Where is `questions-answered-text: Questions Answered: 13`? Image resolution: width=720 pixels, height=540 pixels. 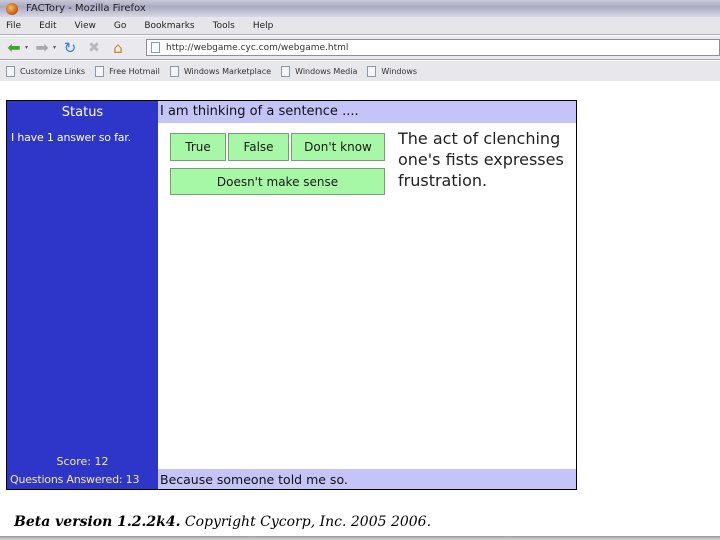 questions-answered-text: Questions Answered: 13 is located at coordinates (75, 479).